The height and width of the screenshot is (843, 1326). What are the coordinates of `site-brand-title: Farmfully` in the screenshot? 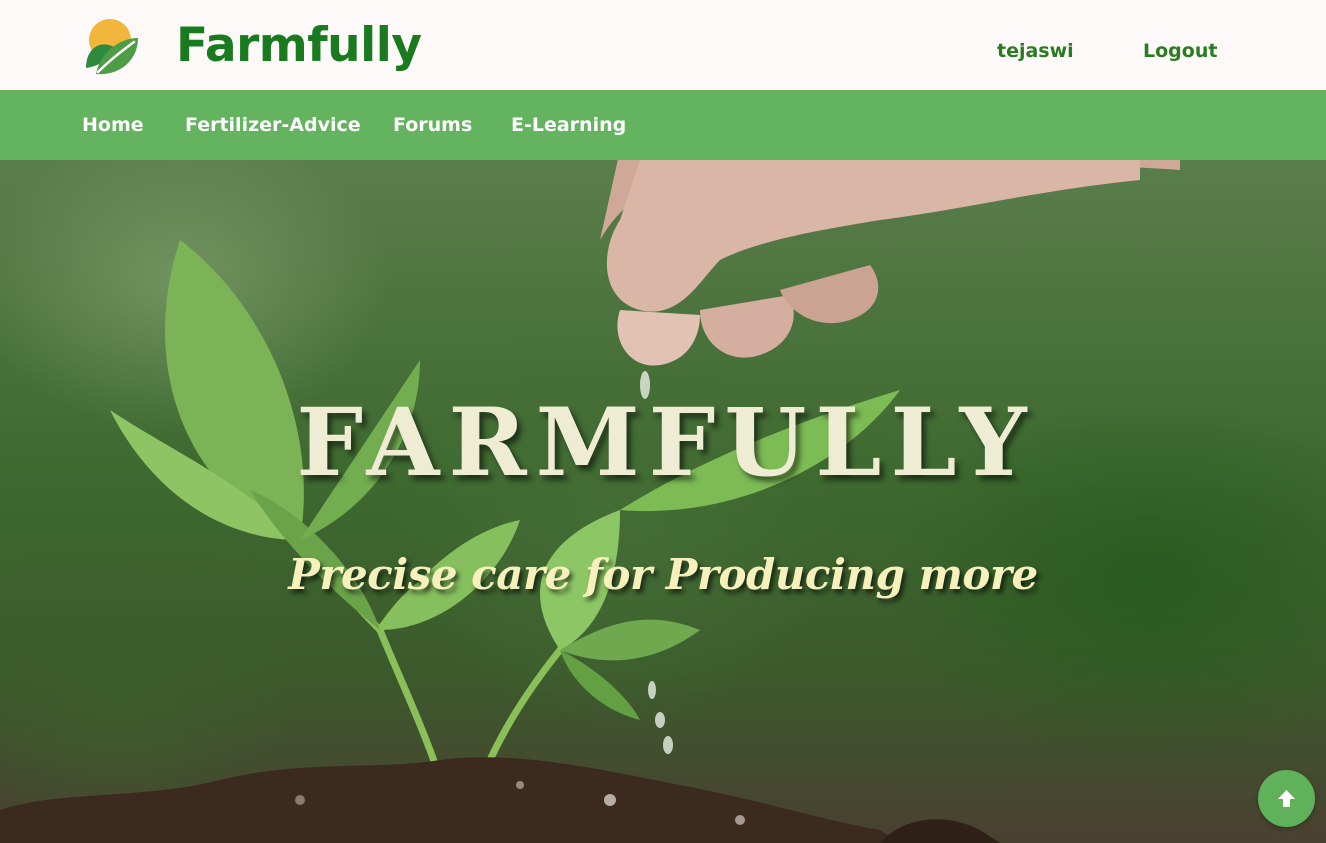 It's located at (299, 46).